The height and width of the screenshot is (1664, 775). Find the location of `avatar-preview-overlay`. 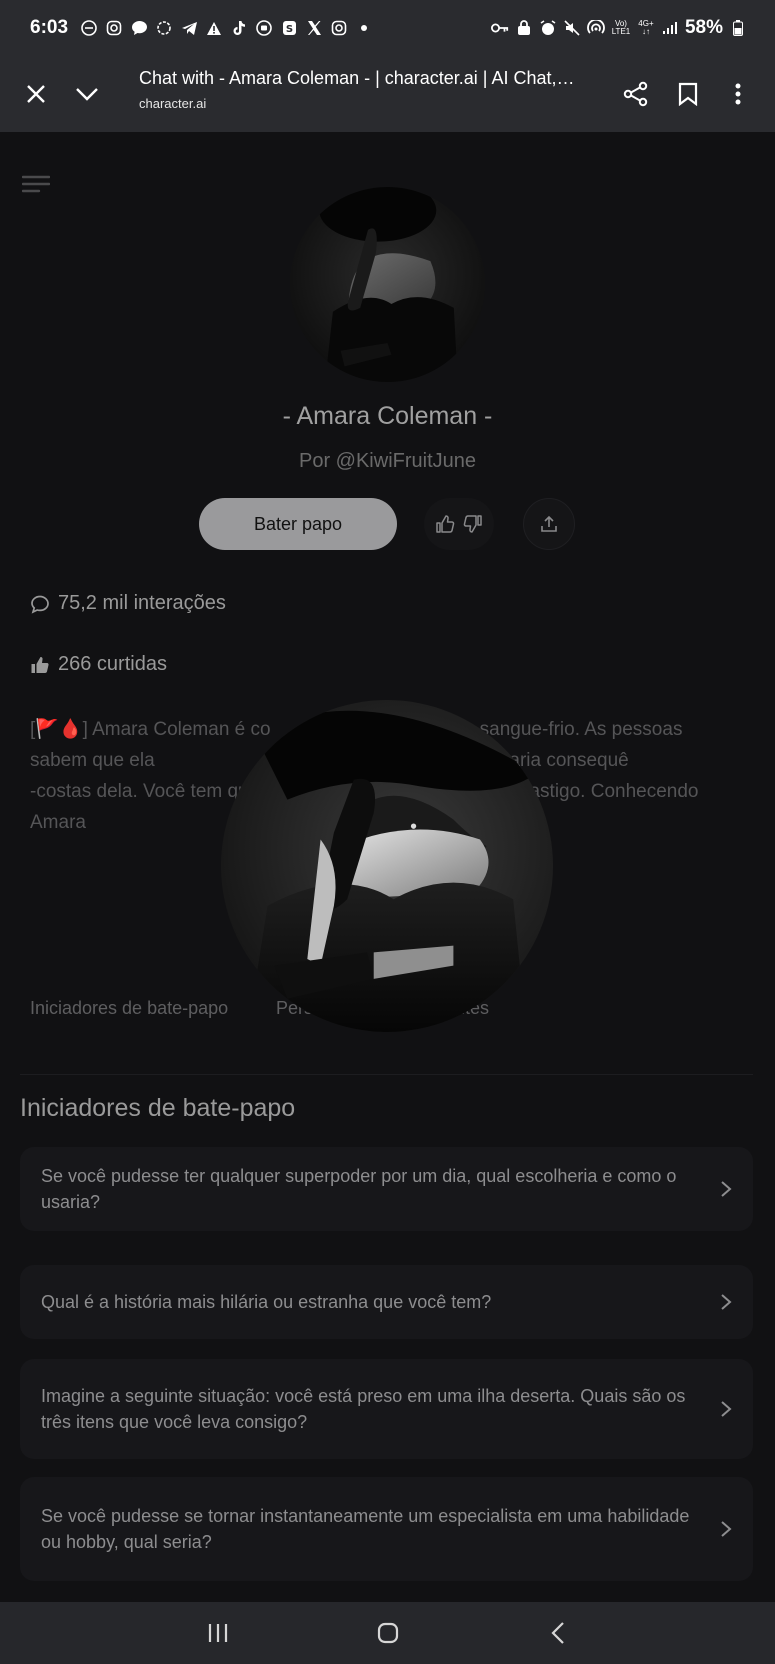

avatar-preview-overlay is located at coordinates (387, 866).